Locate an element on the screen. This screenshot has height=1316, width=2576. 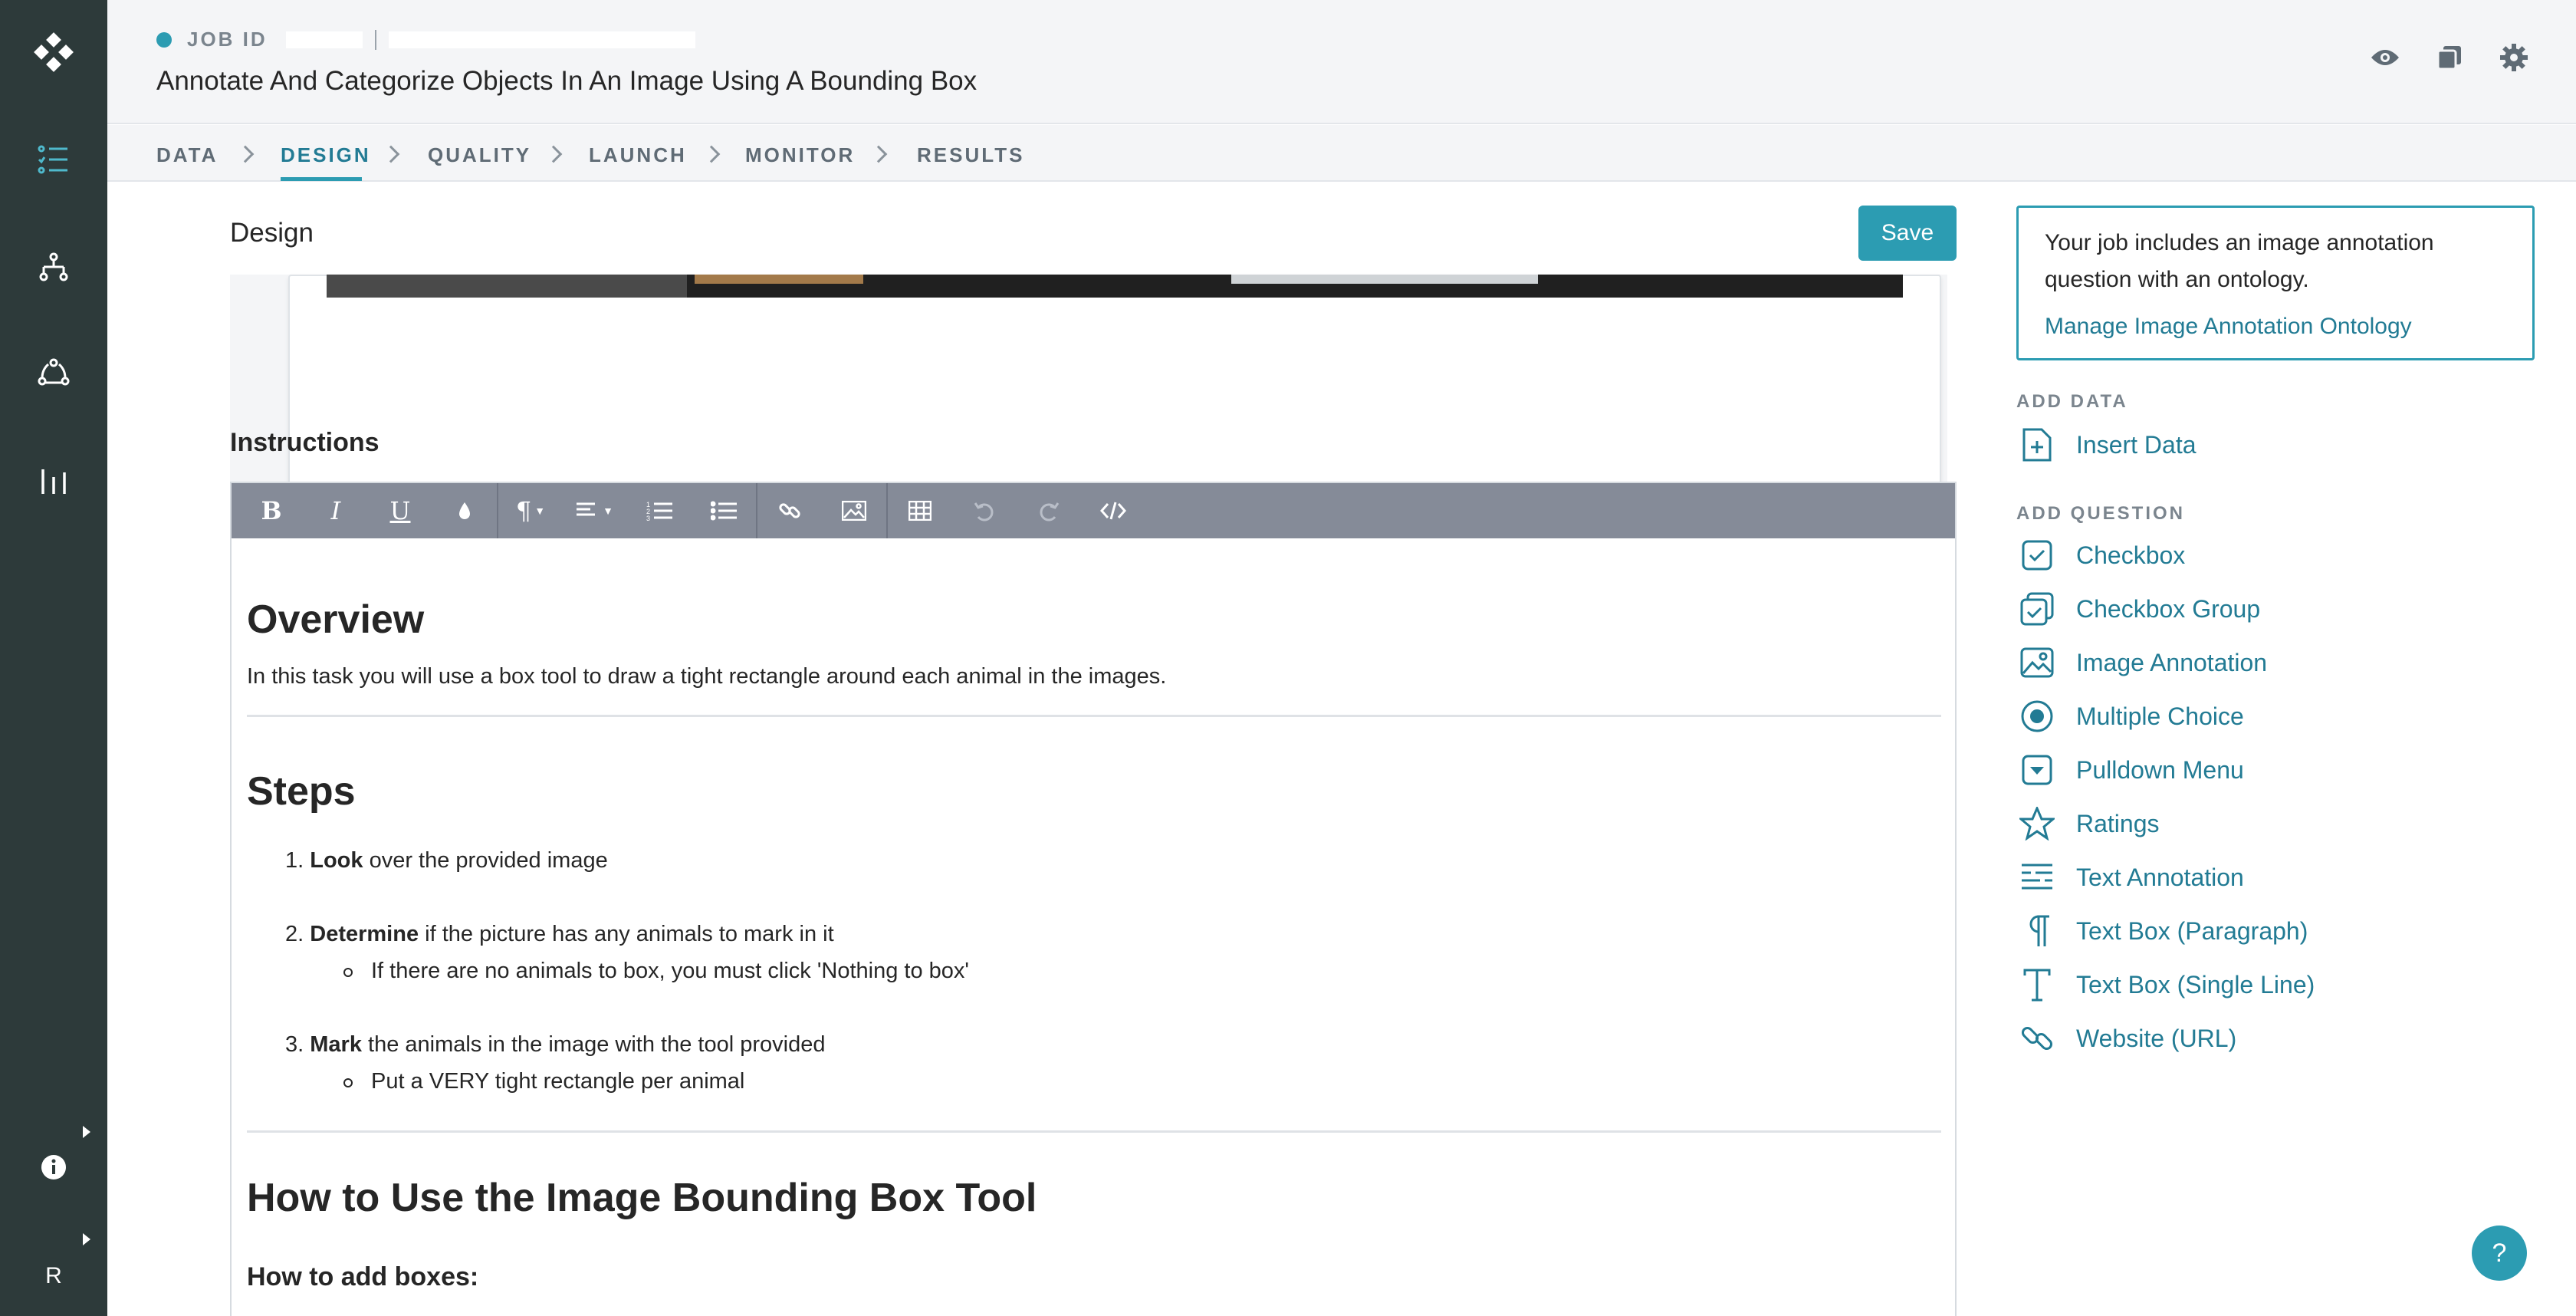
italic-icon: I is located at coordinates (336, 510).